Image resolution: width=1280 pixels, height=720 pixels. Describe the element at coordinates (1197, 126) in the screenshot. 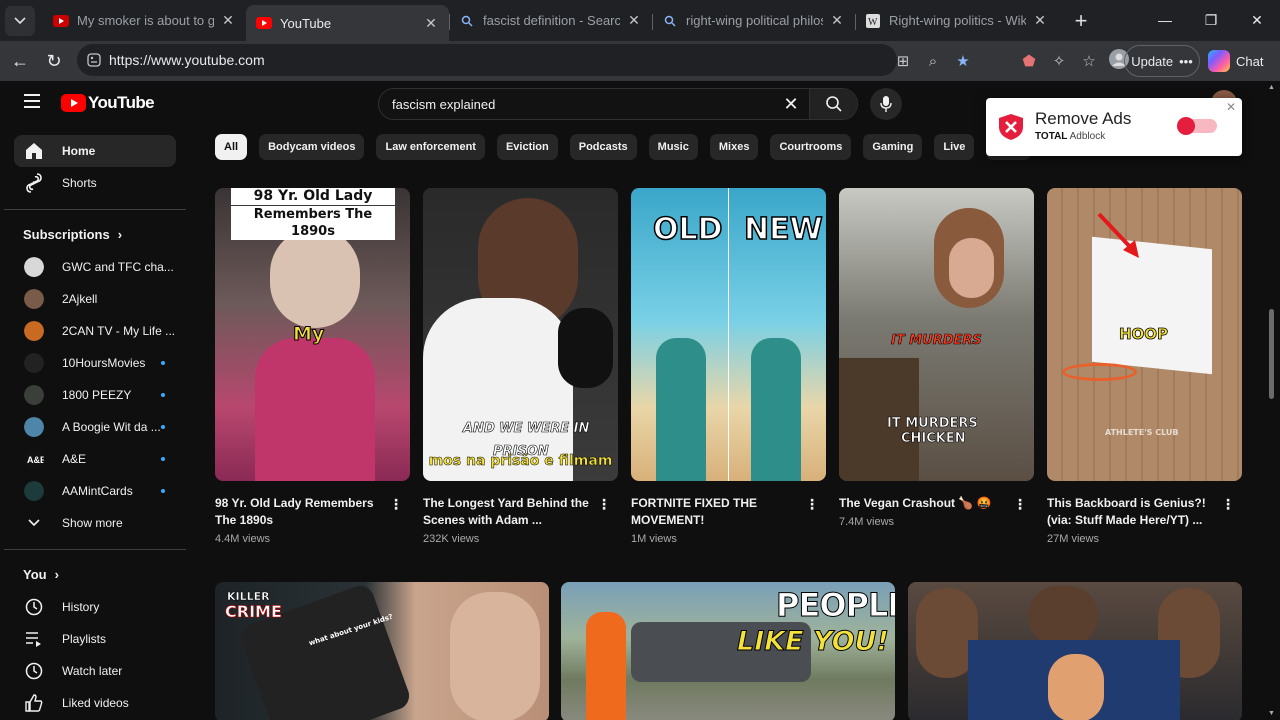

I see `remove-ads-toggle` at that location.